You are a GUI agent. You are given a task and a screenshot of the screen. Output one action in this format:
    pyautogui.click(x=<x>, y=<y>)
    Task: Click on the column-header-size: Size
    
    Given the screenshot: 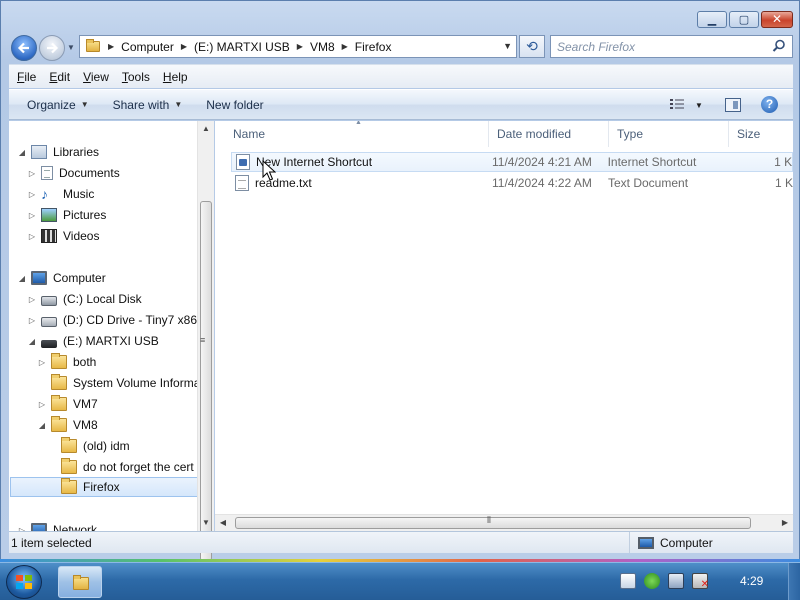 What is the action you would take?
    pyautogui.click(x=761, y=134)
    